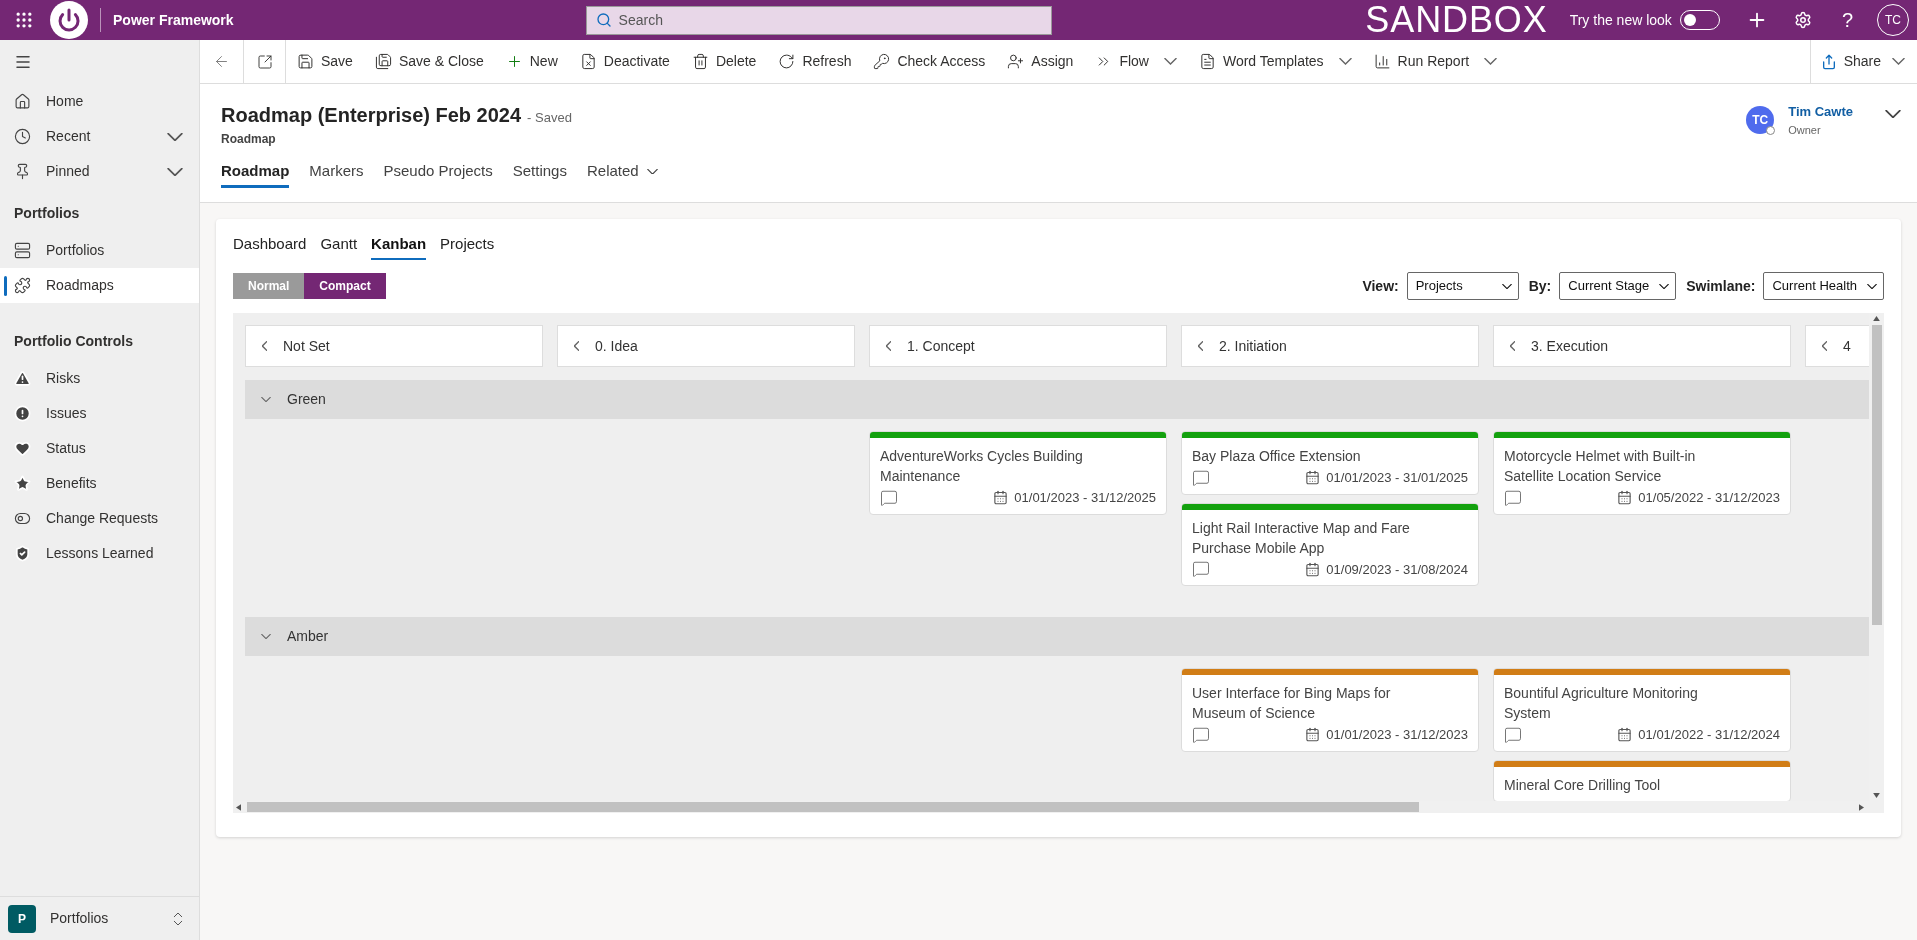 This screenshot has height=940, width=1917. Describe the element at coordinates (22, 378) in the screenshot. I see `warning-icon` at that location.